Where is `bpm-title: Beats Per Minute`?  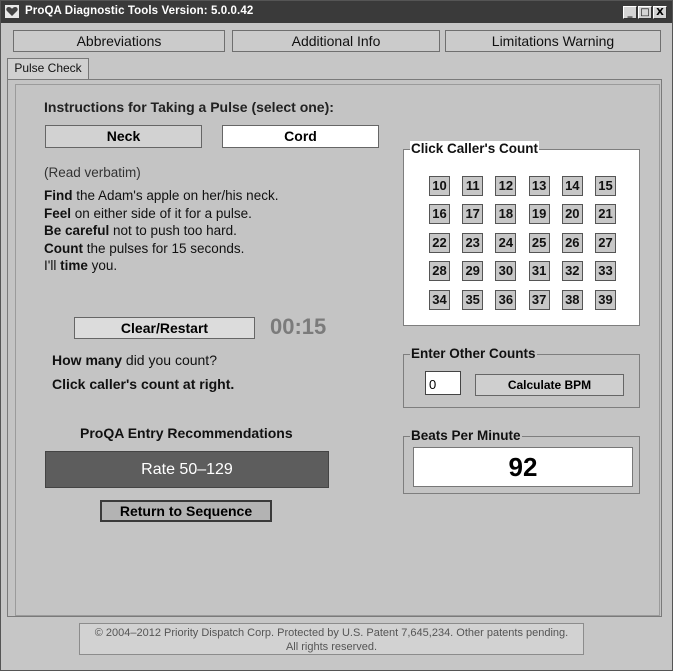 bpm-title: Beats Per Minute is located at coordinates (466, 436).